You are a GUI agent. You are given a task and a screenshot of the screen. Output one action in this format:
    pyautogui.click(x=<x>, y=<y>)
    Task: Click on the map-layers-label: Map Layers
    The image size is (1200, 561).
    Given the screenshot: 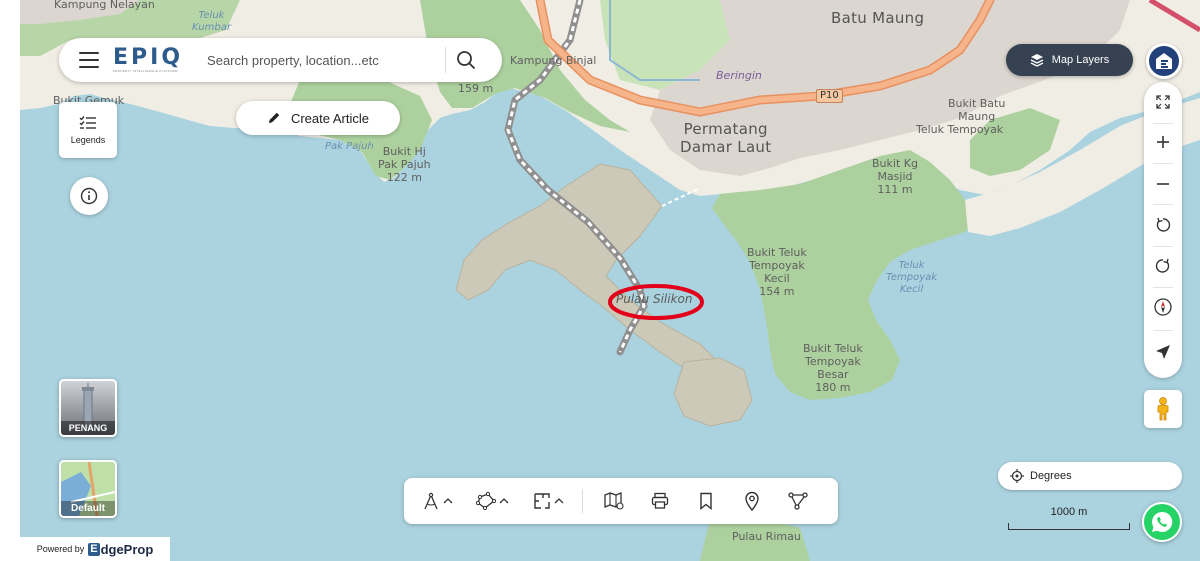 What is the action you would take?
    pyautogui.click(x=1080, y=60)
    